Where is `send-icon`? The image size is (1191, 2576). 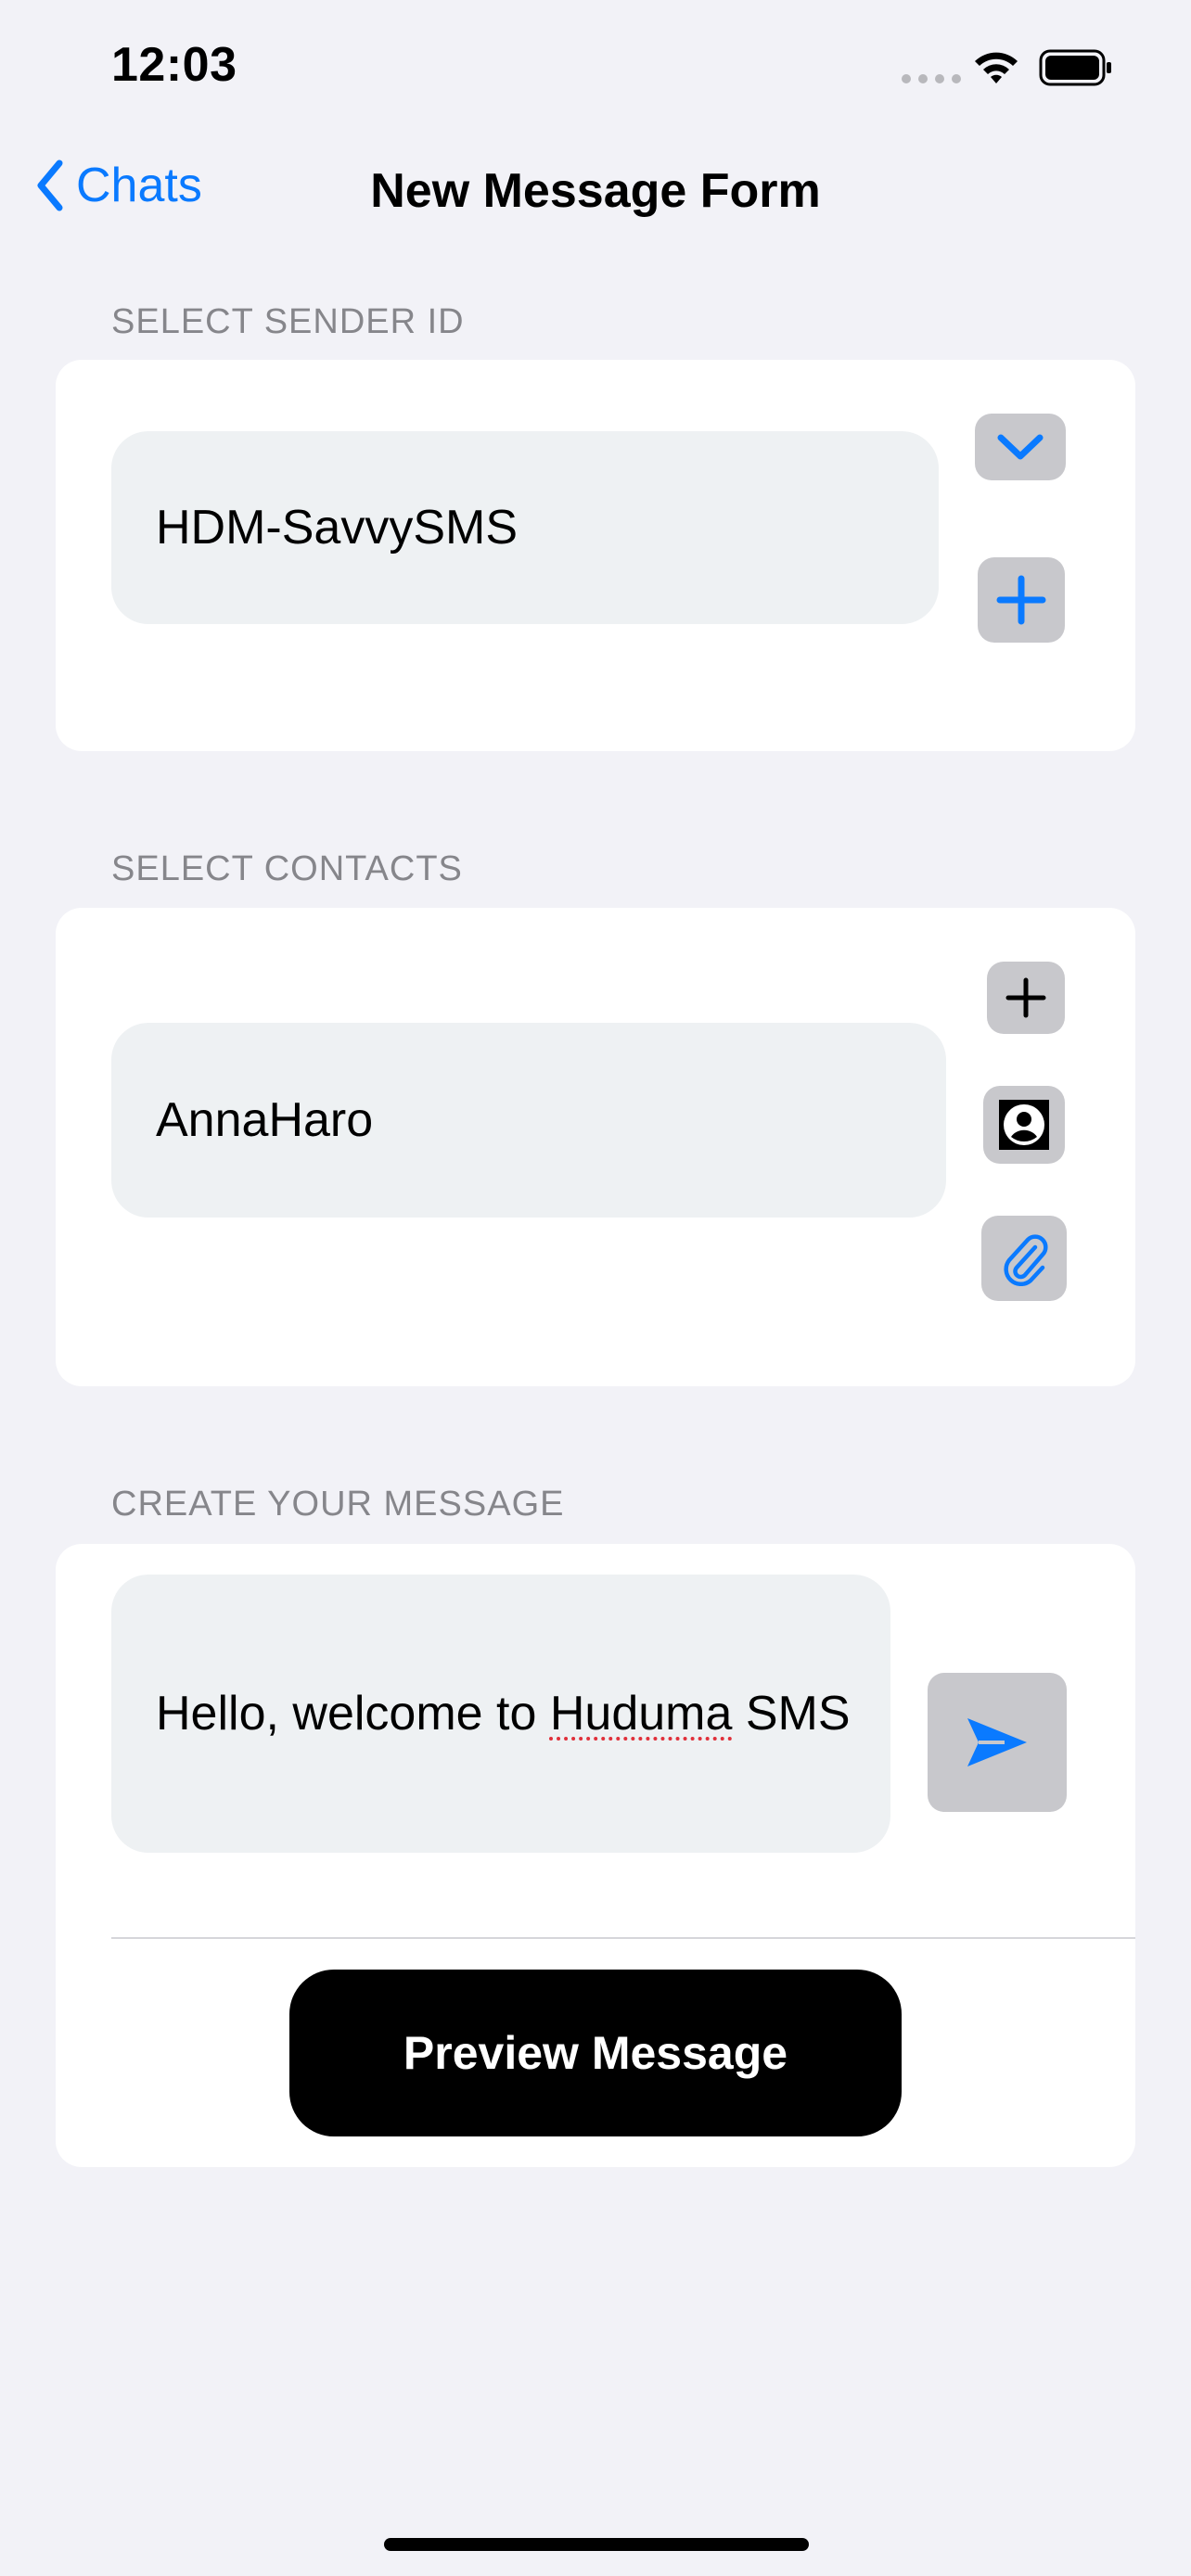
send-icon is located at coordinates (997, 1742).